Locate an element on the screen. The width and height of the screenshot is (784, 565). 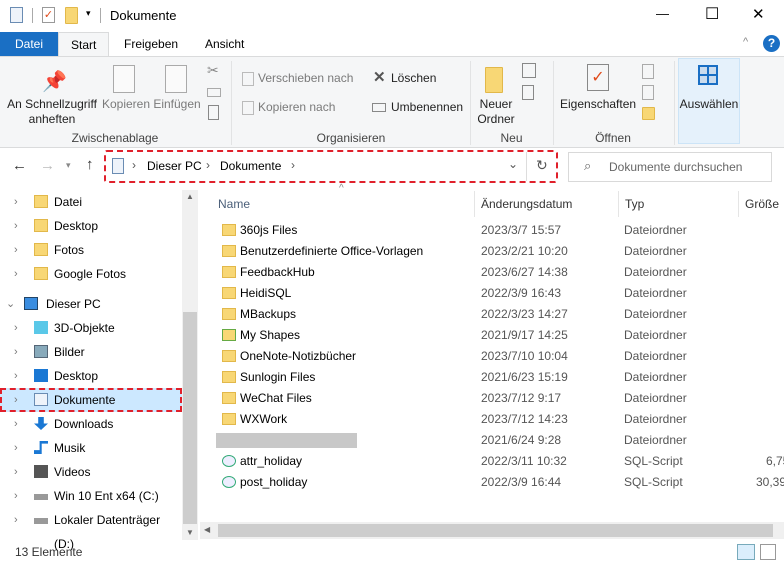
move-to-button: Verschieben nach is located at coordinates (305, 78).